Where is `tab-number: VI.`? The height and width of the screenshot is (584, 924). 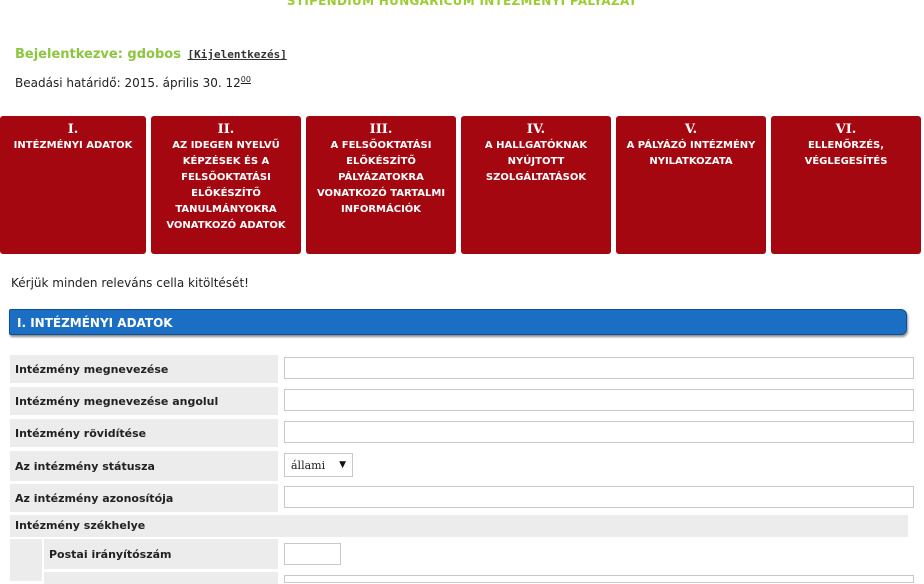 tab-number: VI. is located at coordinates (846, 129).